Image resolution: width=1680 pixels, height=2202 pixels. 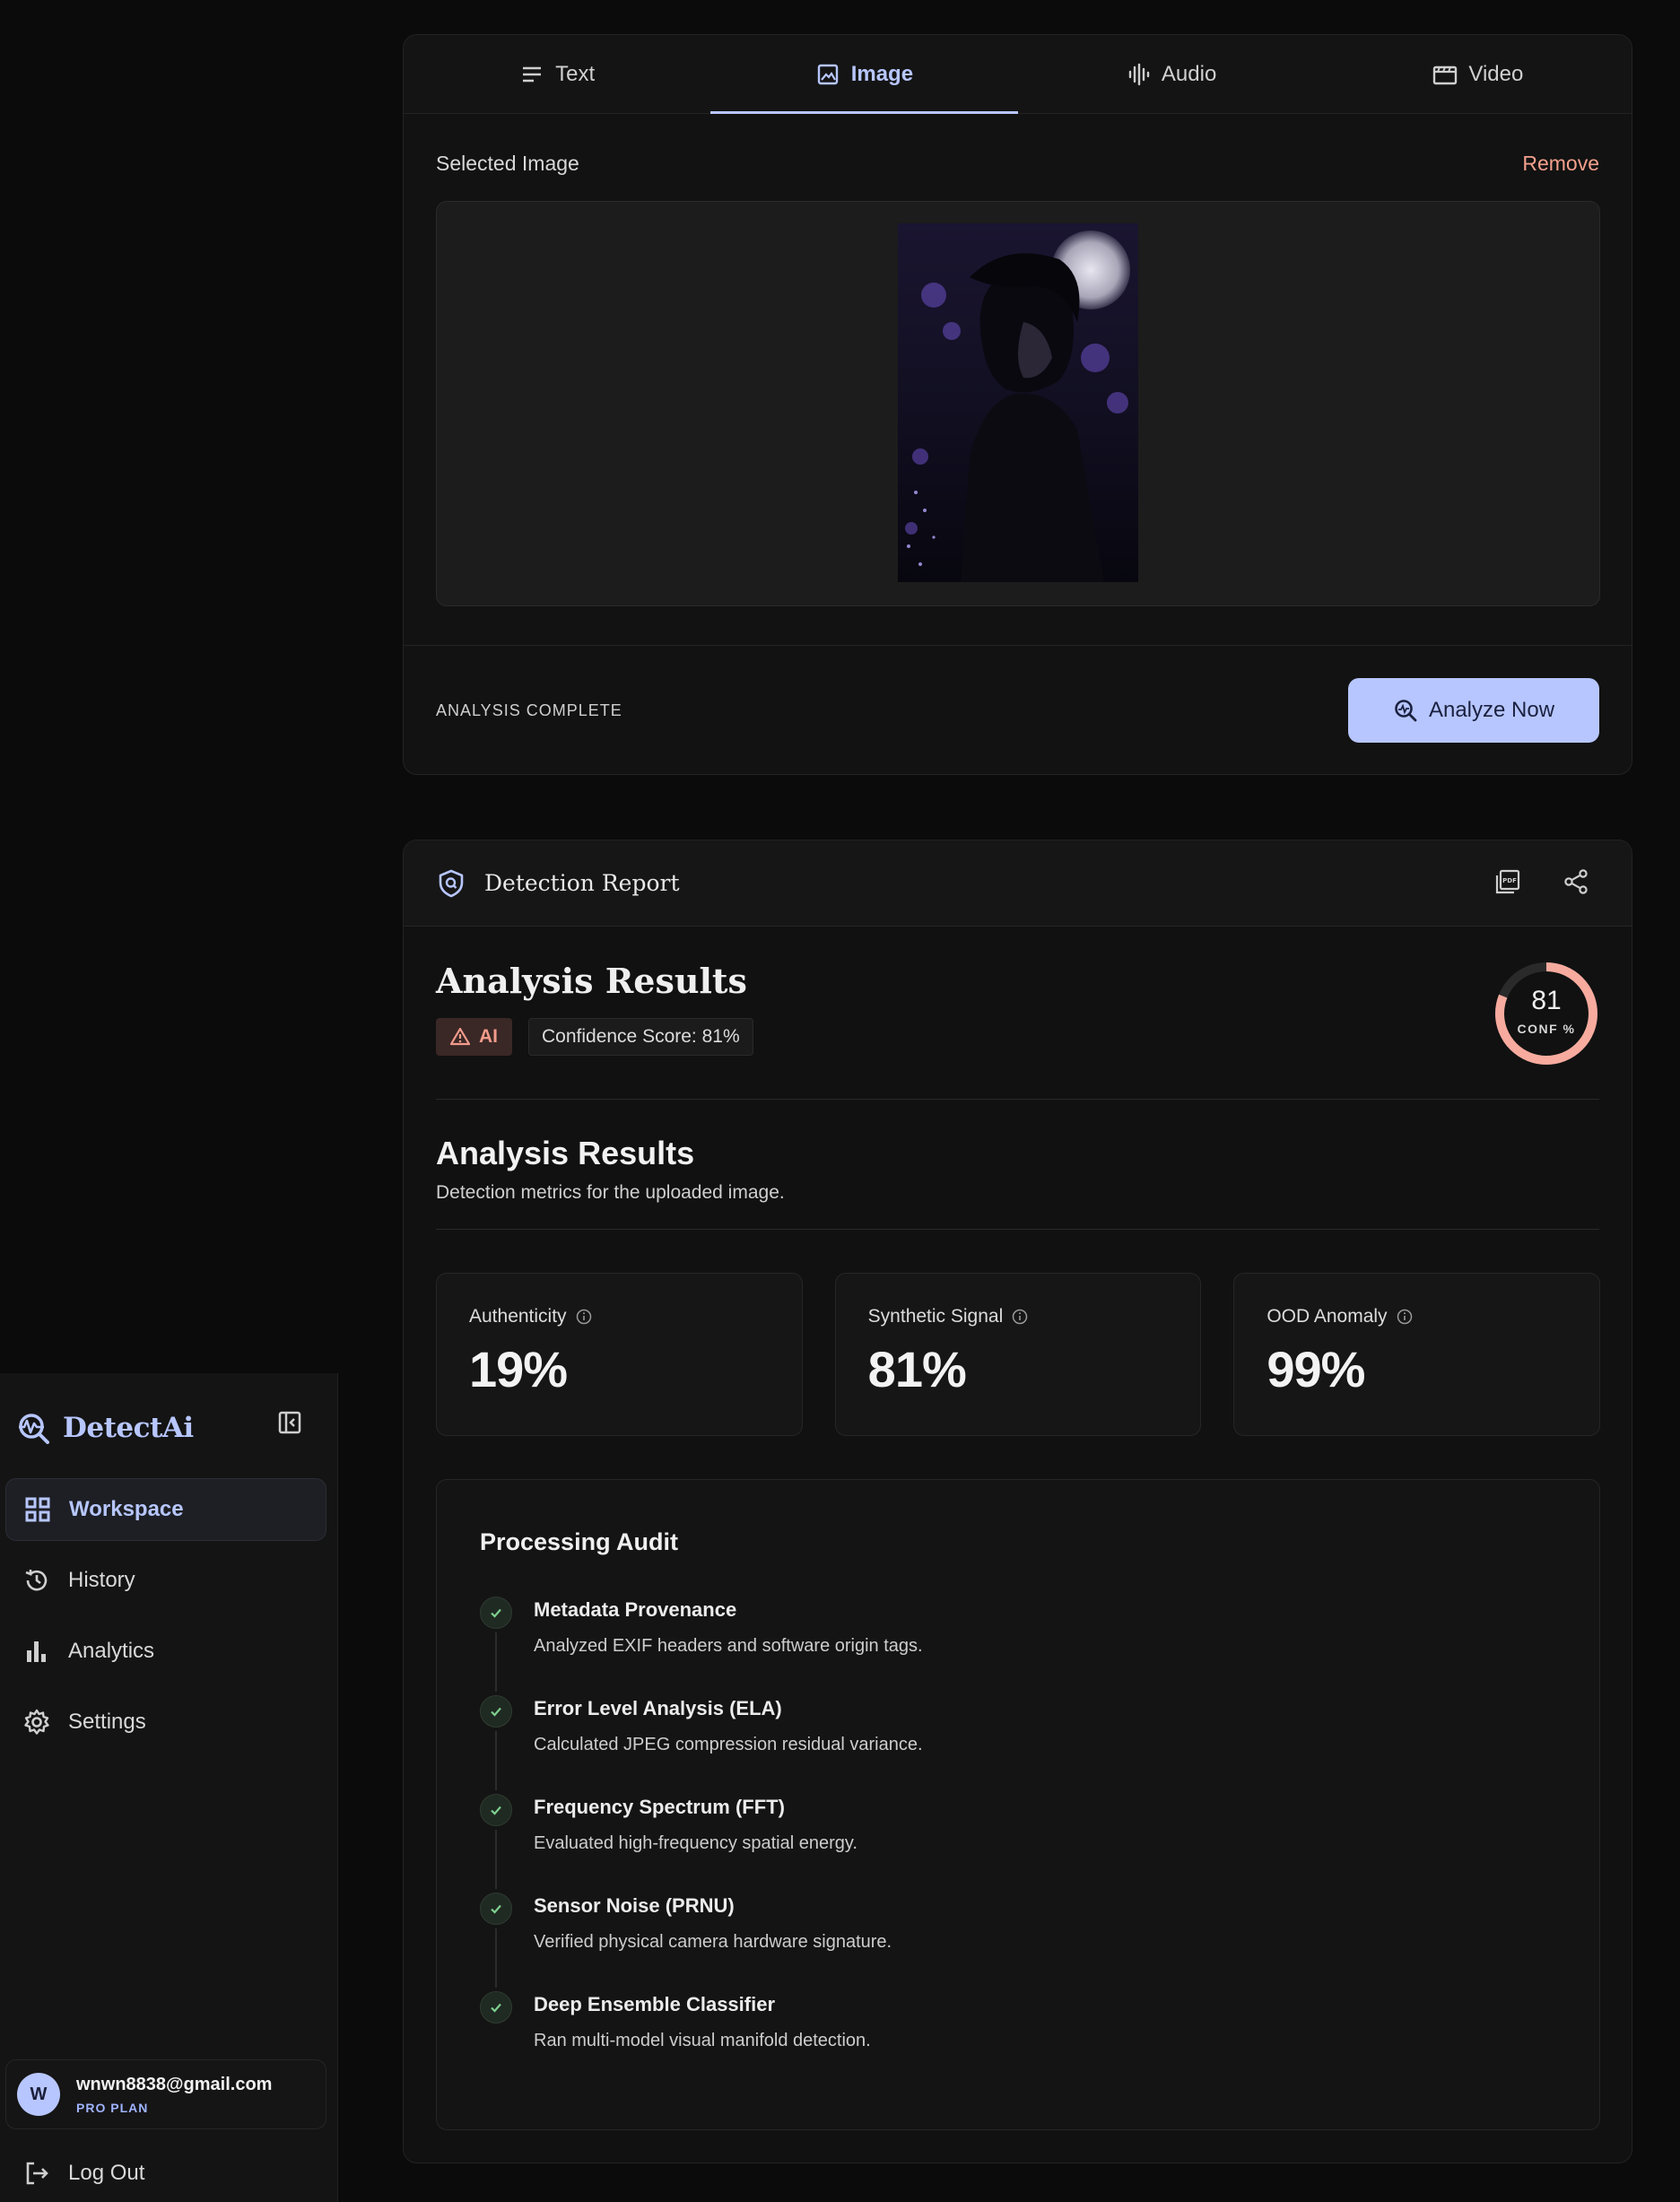 I want to click on sidebar-item-workspace: Workspace, so click(x=166, y=1510).